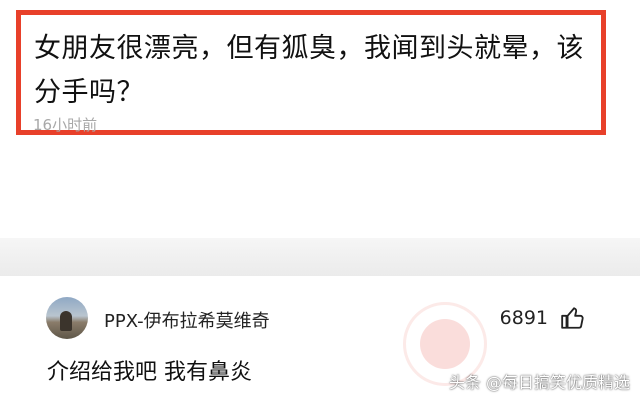  What do you see at coordinates (523, 318) in the screenshot?
I see `like-count: 6891` at bounding box center [523, 318].